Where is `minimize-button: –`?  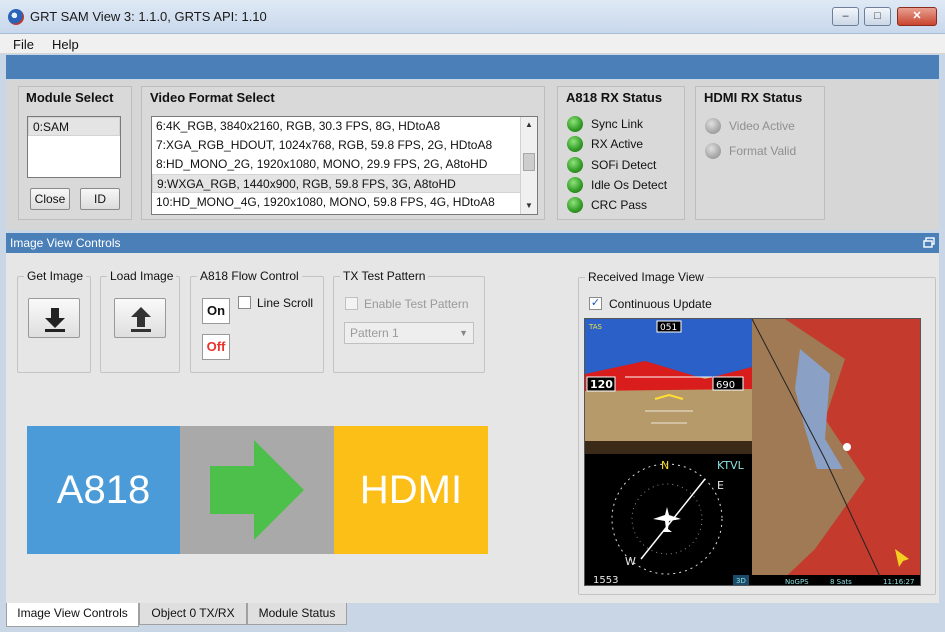 minimize-button: – is located at coordinates (845, 16).